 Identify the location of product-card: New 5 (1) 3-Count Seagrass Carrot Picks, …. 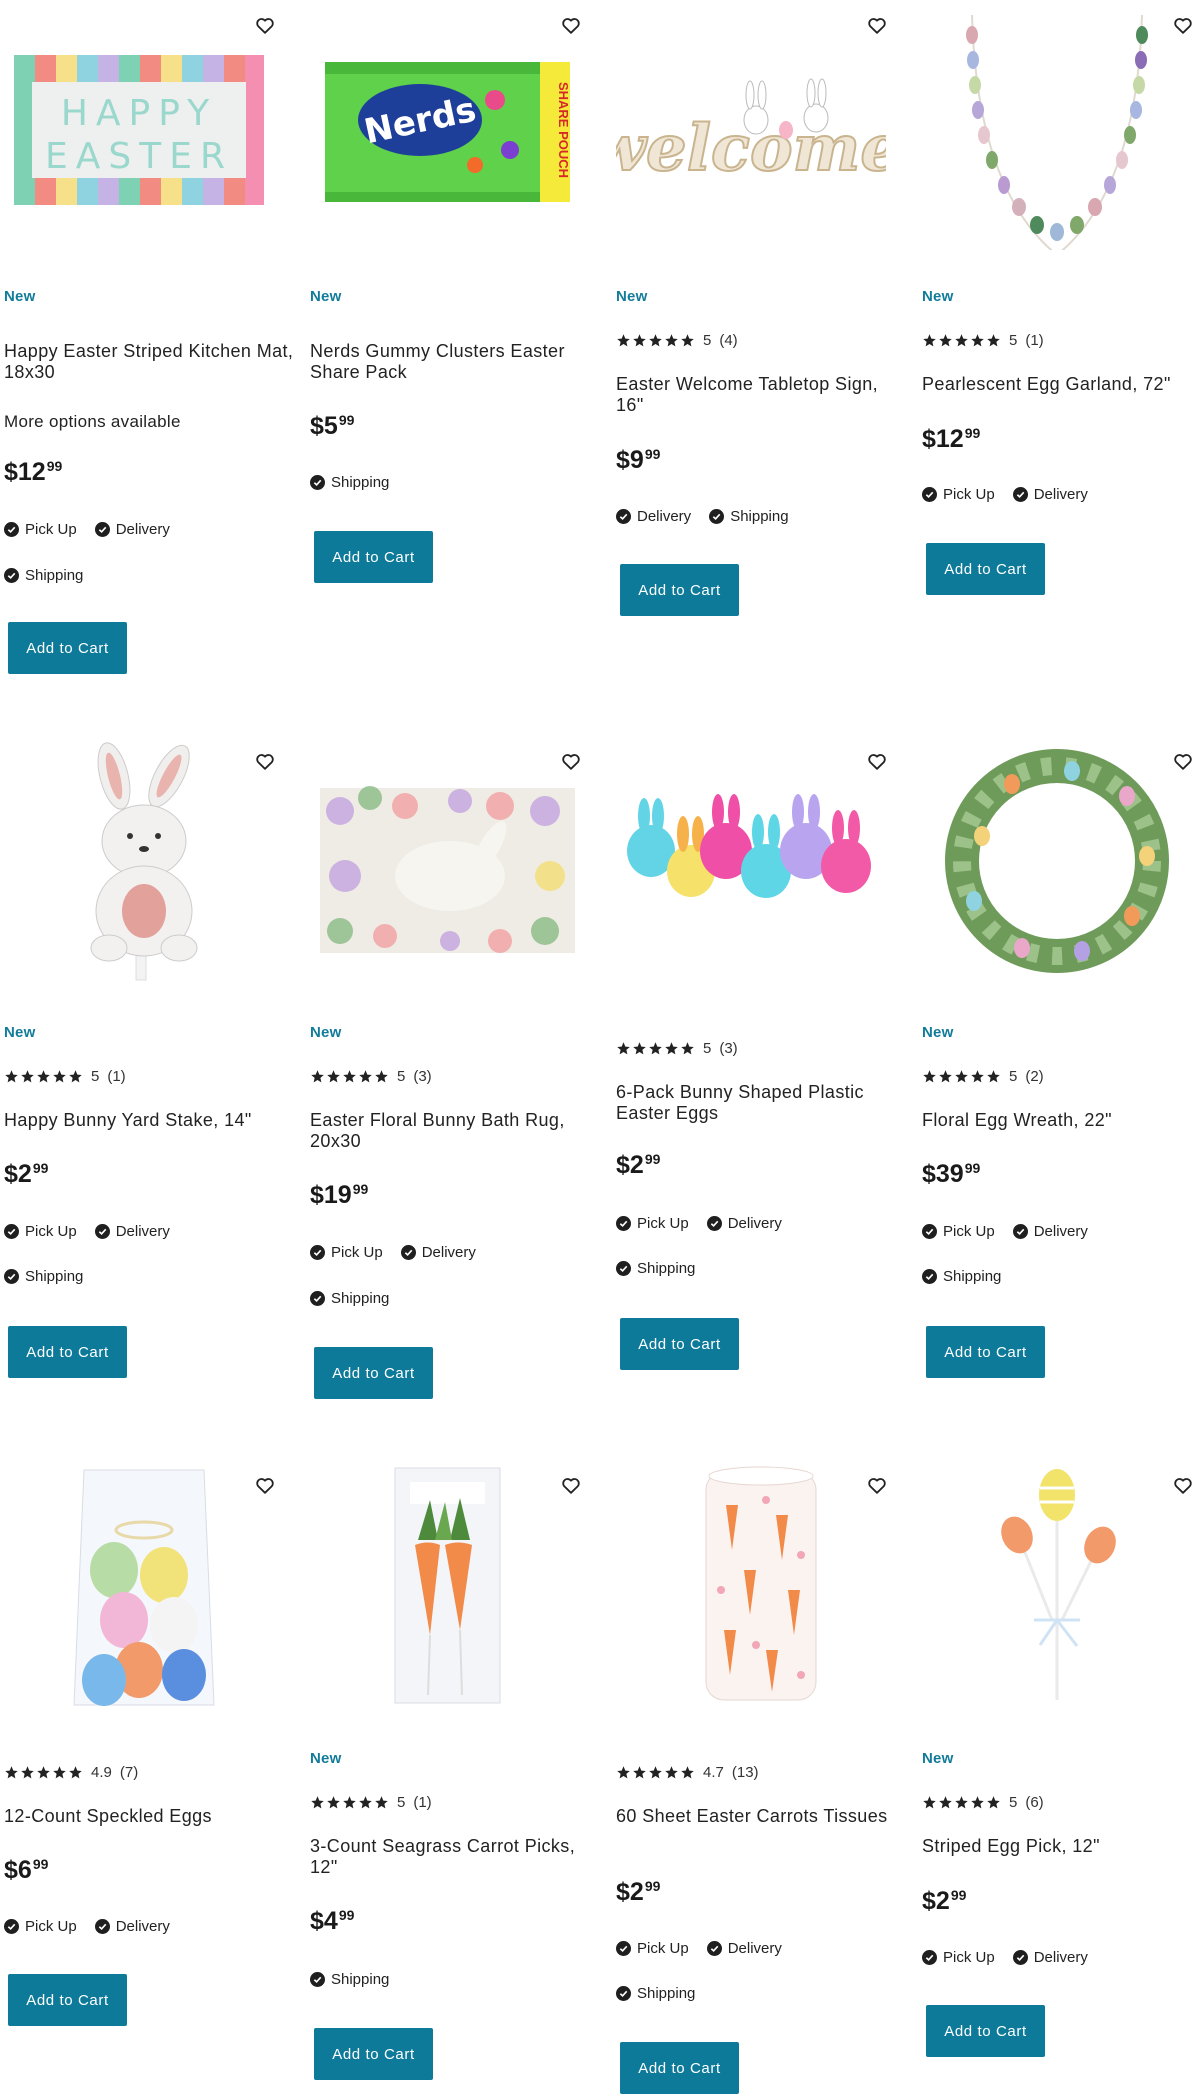
(458, 1770).